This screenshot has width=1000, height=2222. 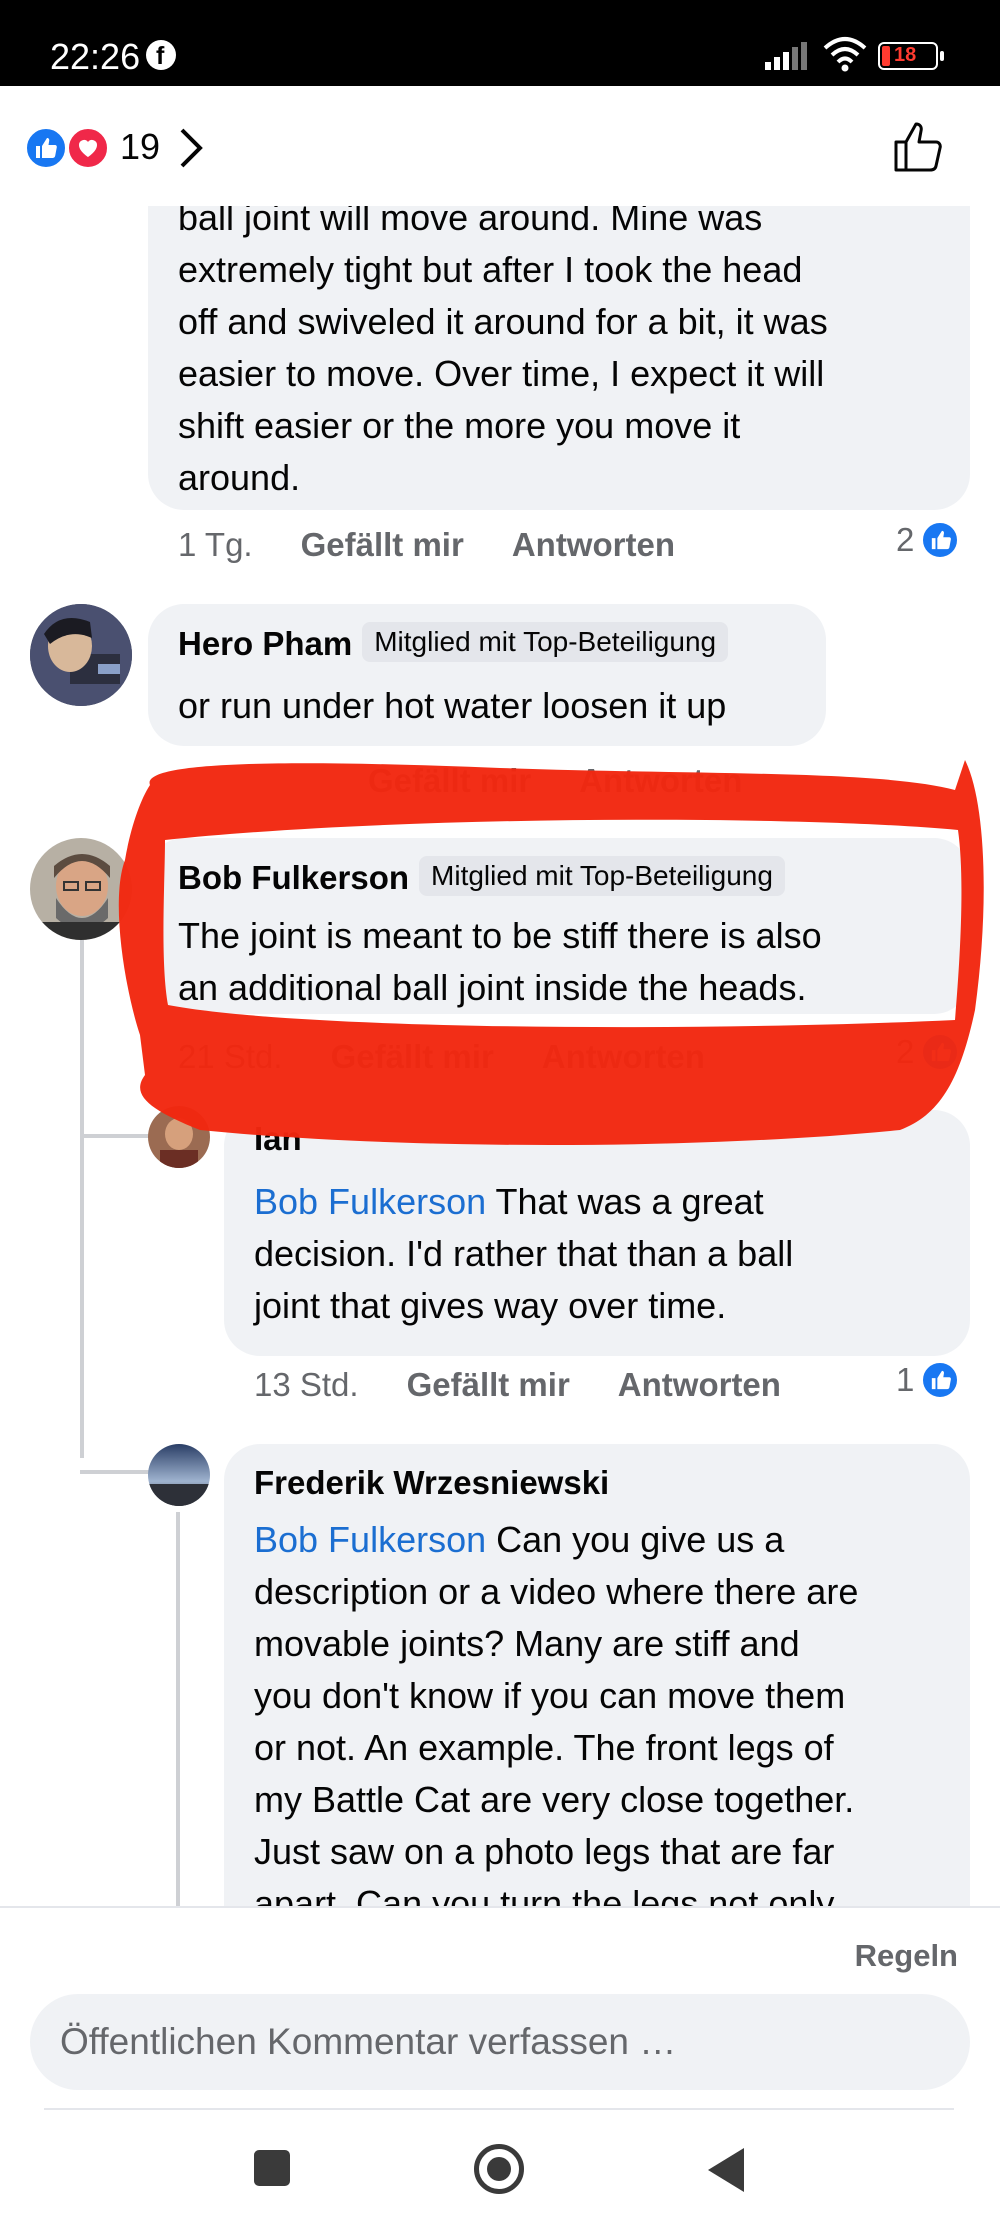 What do you see at coordinates (500, 43) in the screenshot?
I see `status-bar: 22:26 f 18` at bounding box center [500, 43].